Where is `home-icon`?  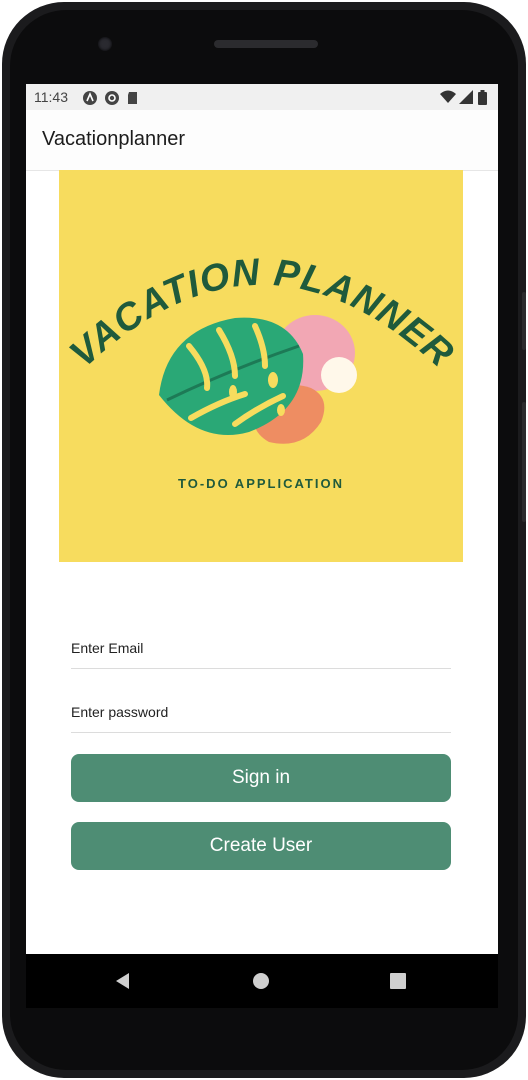
home-icon is located at coordinates (261, 981).